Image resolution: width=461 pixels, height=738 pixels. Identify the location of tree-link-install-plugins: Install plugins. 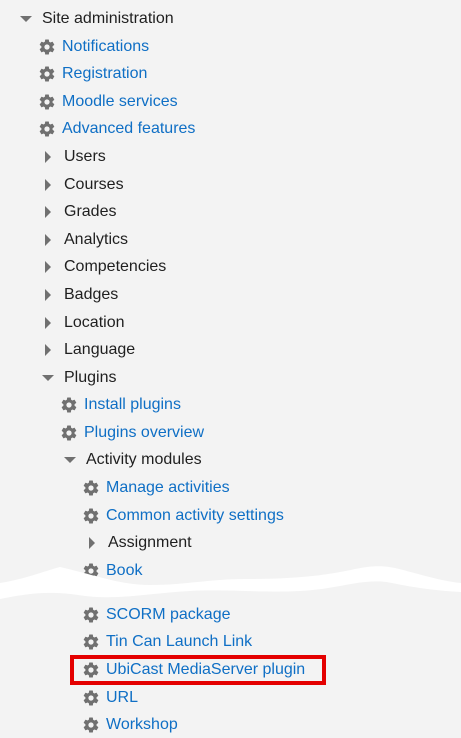
(120, 405).